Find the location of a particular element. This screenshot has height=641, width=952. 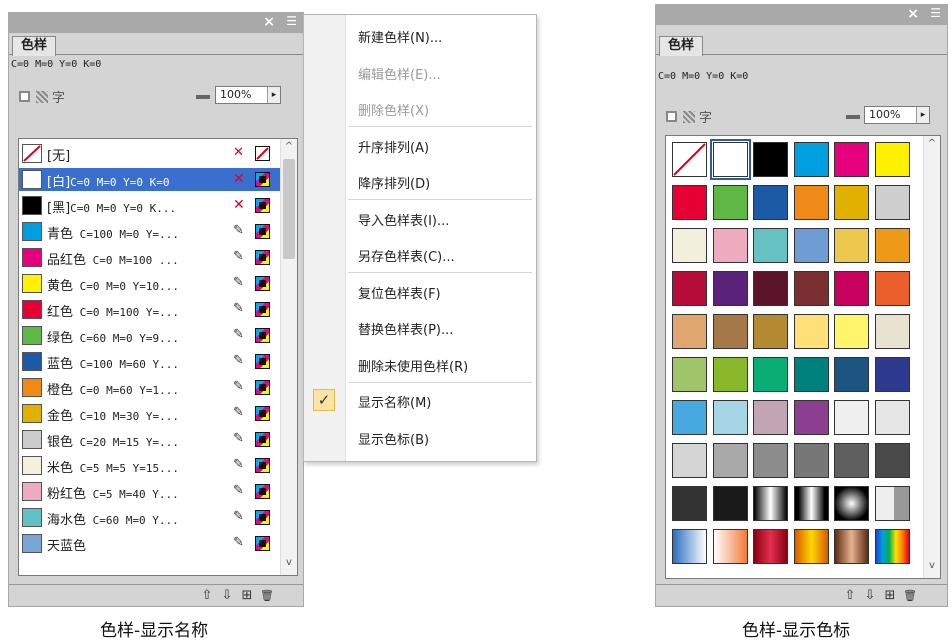

swatch-row: 金色 C=10 M=30 Y=... ✎ is located at coordinates (150, 413).